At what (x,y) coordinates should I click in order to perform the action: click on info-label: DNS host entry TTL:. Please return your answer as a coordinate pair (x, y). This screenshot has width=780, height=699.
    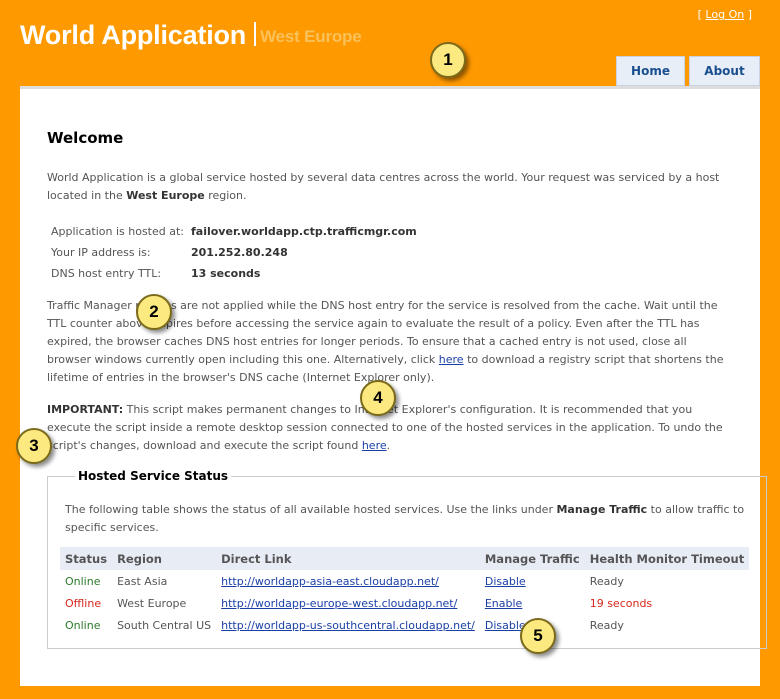
    Looking at the image, I should click on (106, 273).